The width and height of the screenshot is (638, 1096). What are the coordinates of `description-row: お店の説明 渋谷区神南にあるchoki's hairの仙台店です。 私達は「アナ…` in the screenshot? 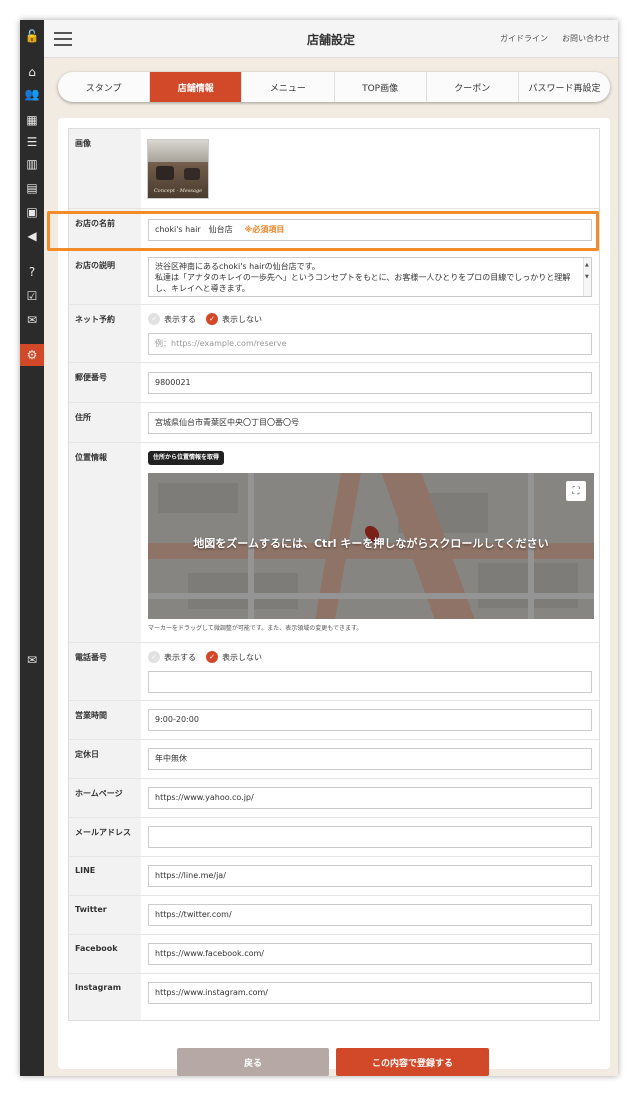 It's located at (334, 278).